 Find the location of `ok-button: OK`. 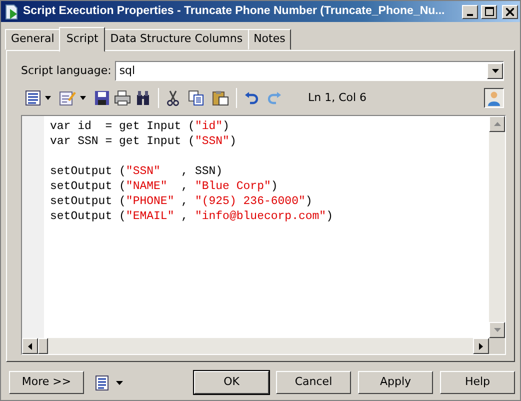

ok-button: OK is located at coordinates (231, 382).